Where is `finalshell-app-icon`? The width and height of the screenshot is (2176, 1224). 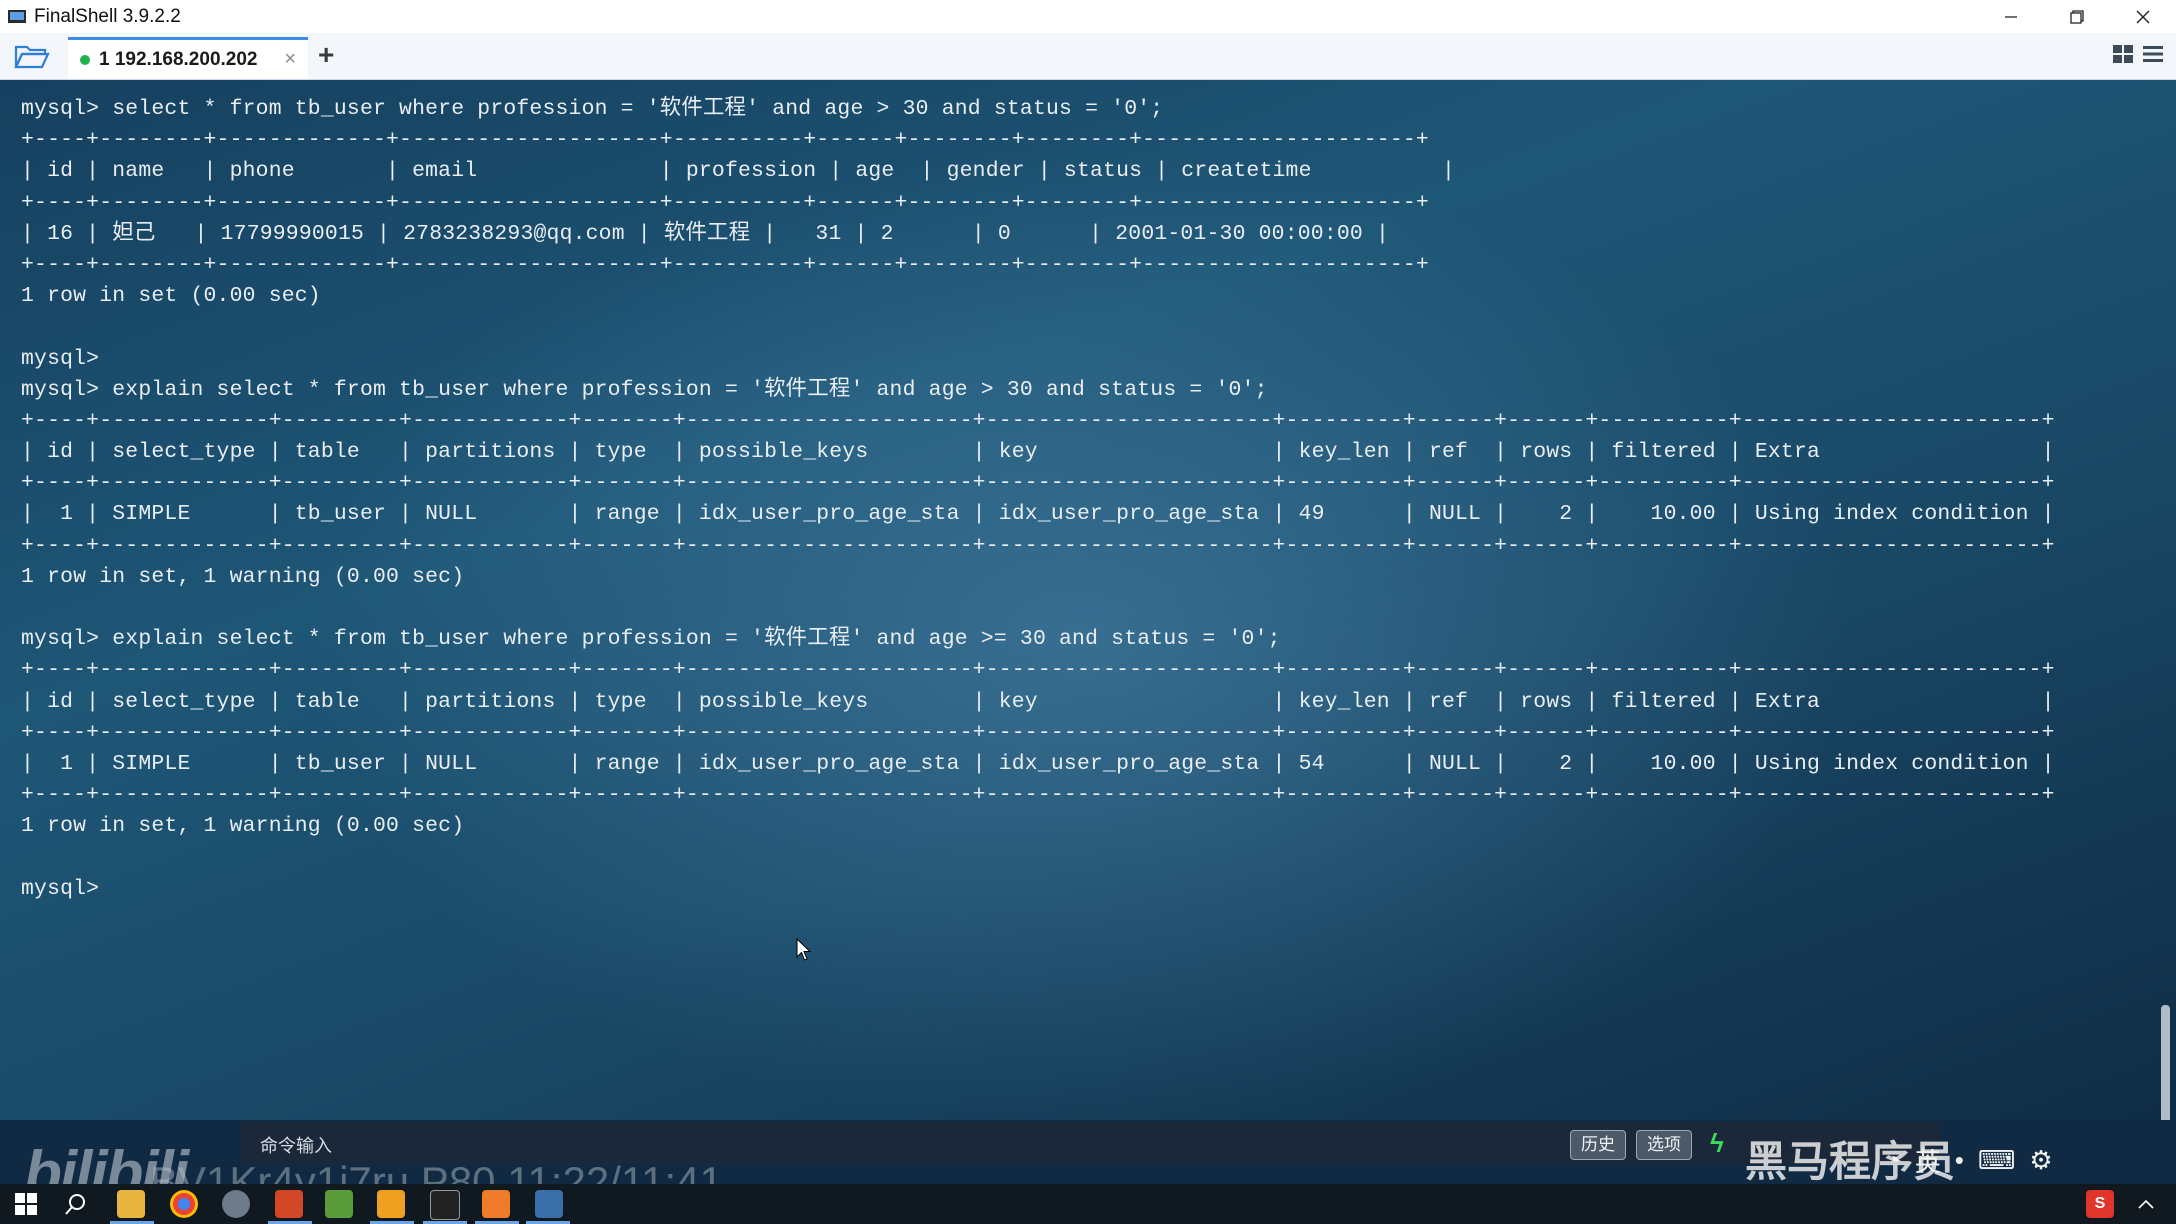
finalshell-app-icon is located at coordinates (17, 17).